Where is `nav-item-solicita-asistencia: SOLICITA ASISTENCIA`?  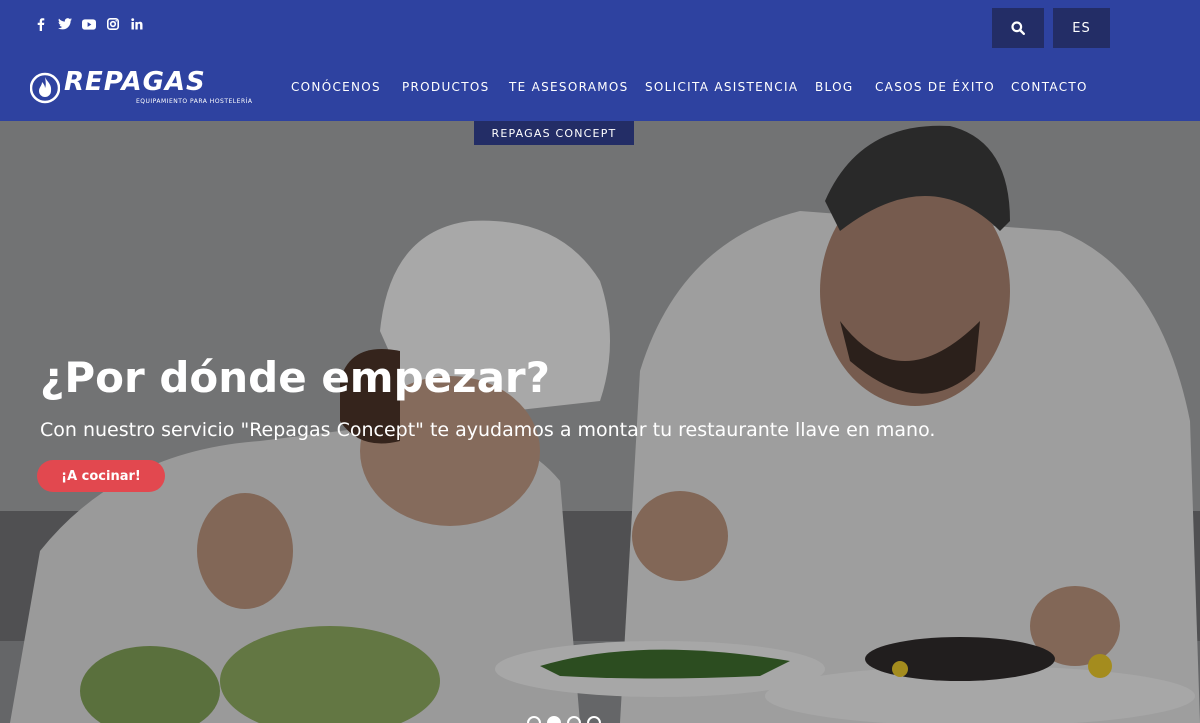 nav-item-solicita-asistencia: SOLICITA ASISTENCIA is located at coordinates (721, 87).